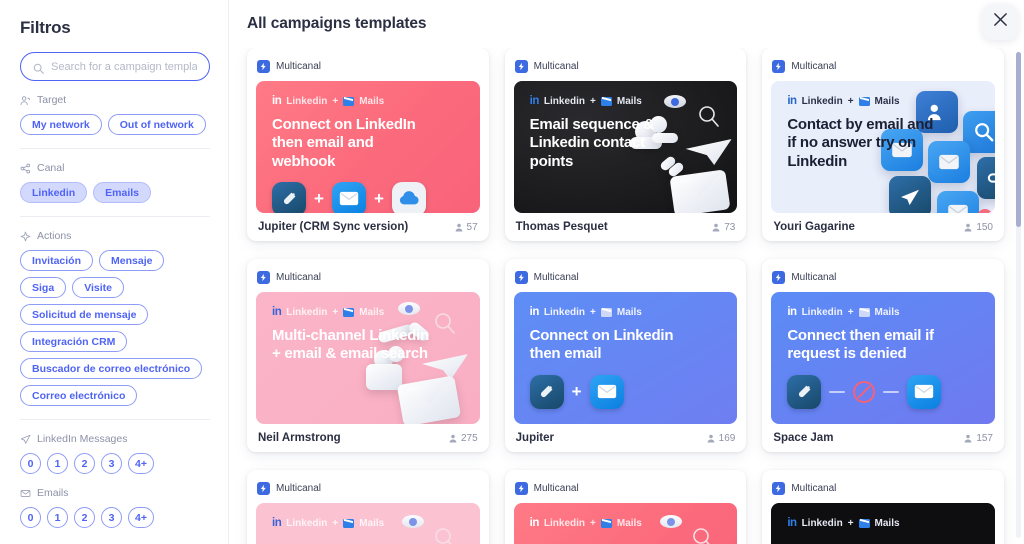 This screenshot has height=544, width=1024. Describe the element at coordinates (463, 438) in the screenshot. I see `usage-count: 275` at that location.